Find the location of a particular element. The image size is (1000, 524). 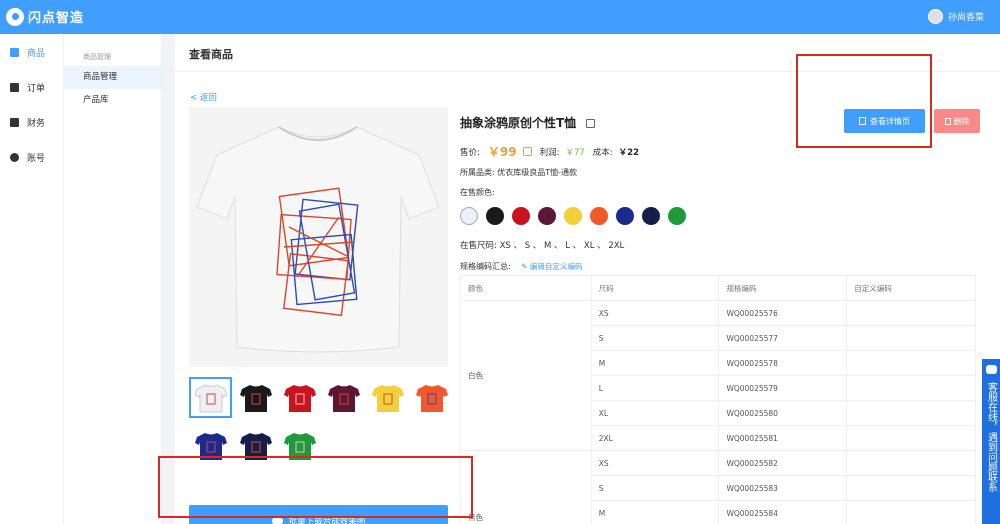

edit-custom-codes-link: ✎ 编辑自定义编码 is located at coordinates (551, 266).